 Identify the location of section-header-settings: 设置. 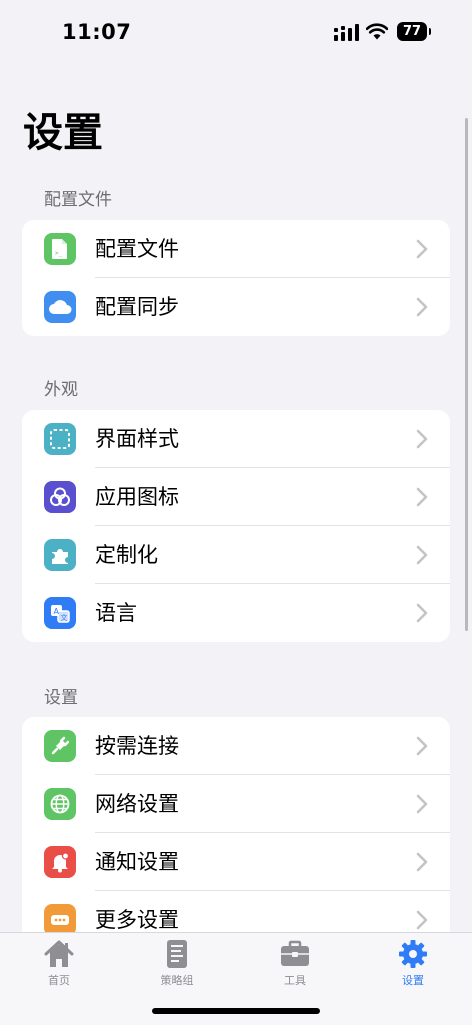
(61, 698).